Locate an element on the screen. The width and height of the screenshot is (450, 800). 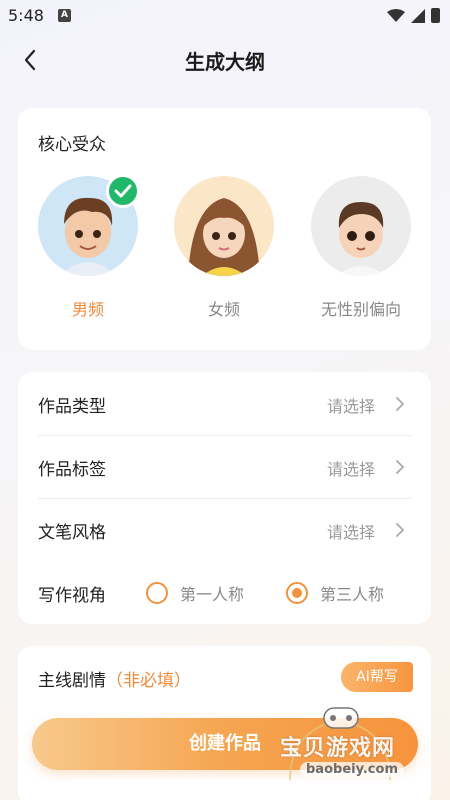
female-avatar is located at coordinates (224, 226).